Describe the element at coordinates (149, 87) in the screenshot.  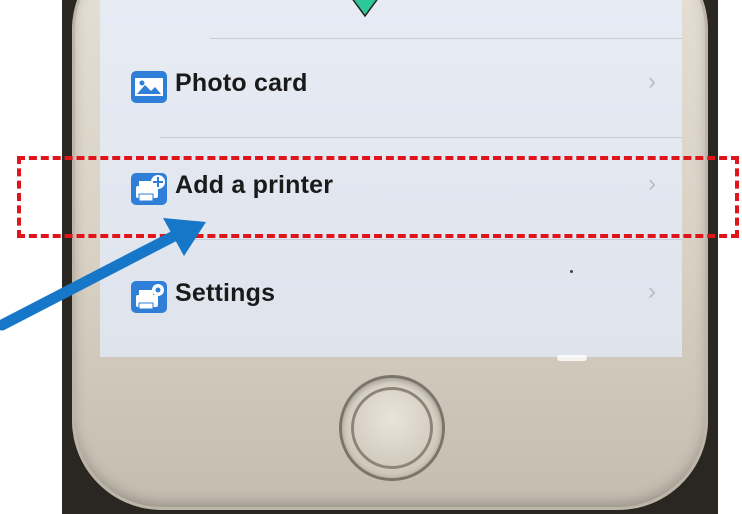
I see `photo-card-icon` at that location.